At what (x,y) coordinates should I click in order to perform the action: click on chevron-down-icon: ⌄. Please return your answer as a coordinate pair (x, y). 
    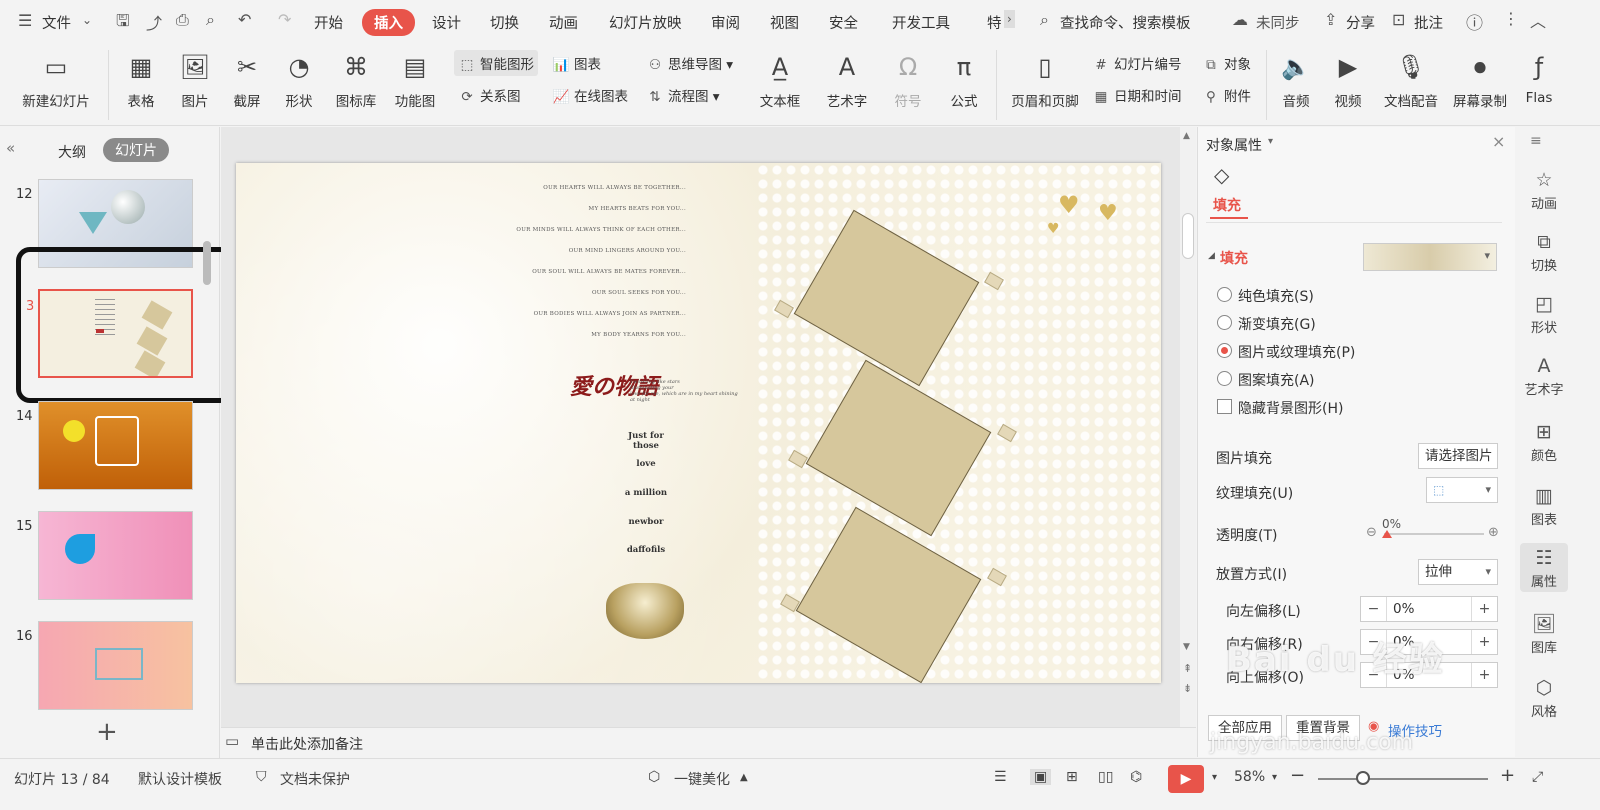
    Looking at the image, I should click on (87, 20).